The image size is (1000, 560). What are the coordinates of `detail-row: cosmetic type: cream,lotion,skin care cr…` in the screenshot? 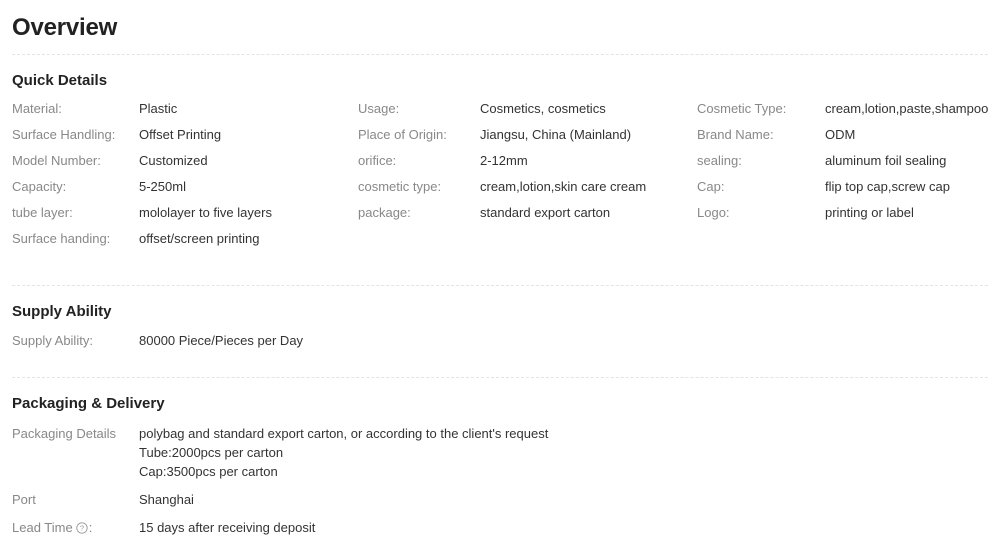 It's located at (527, 192).